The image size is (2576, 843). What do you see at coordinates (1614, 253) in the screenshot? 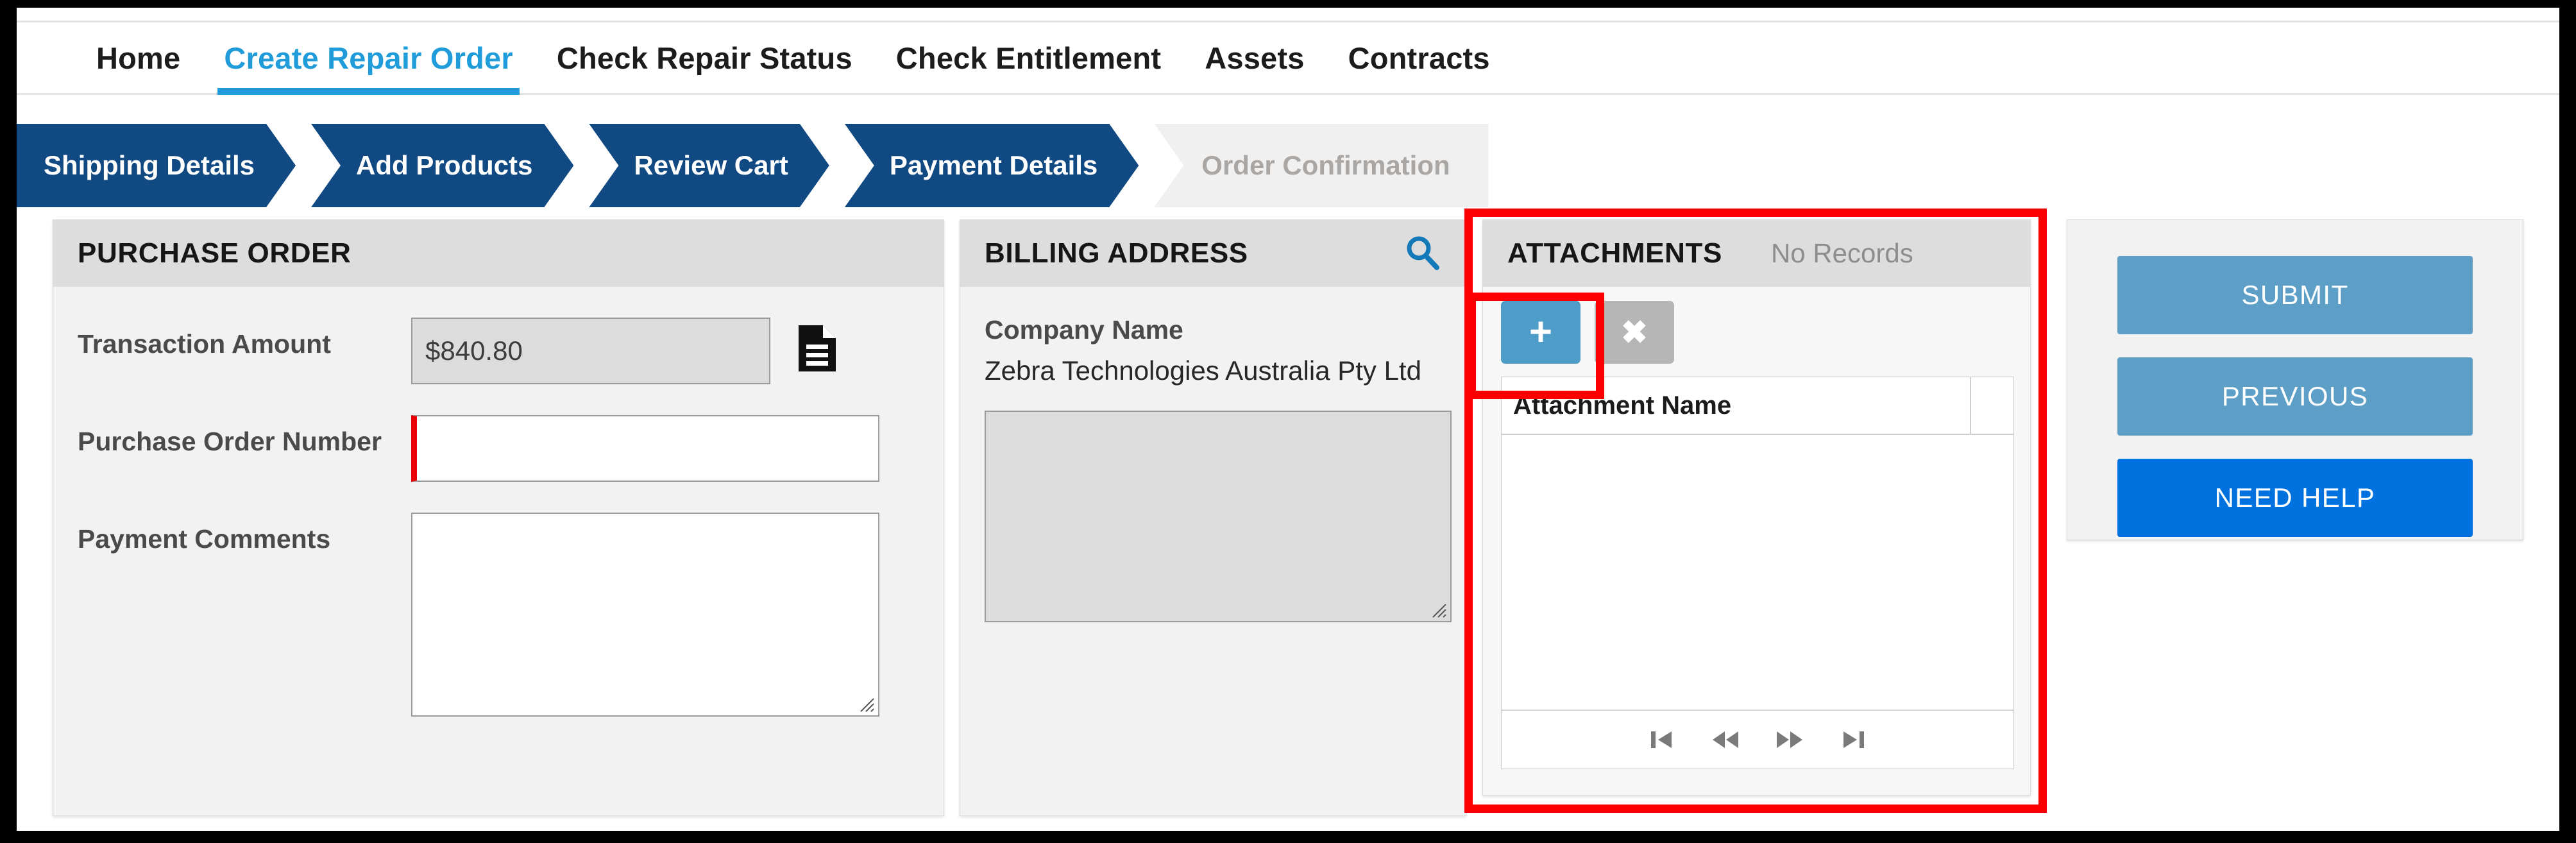
I see `attachments-title: ATTACHMENTS` at bounding box center [1614, 253].